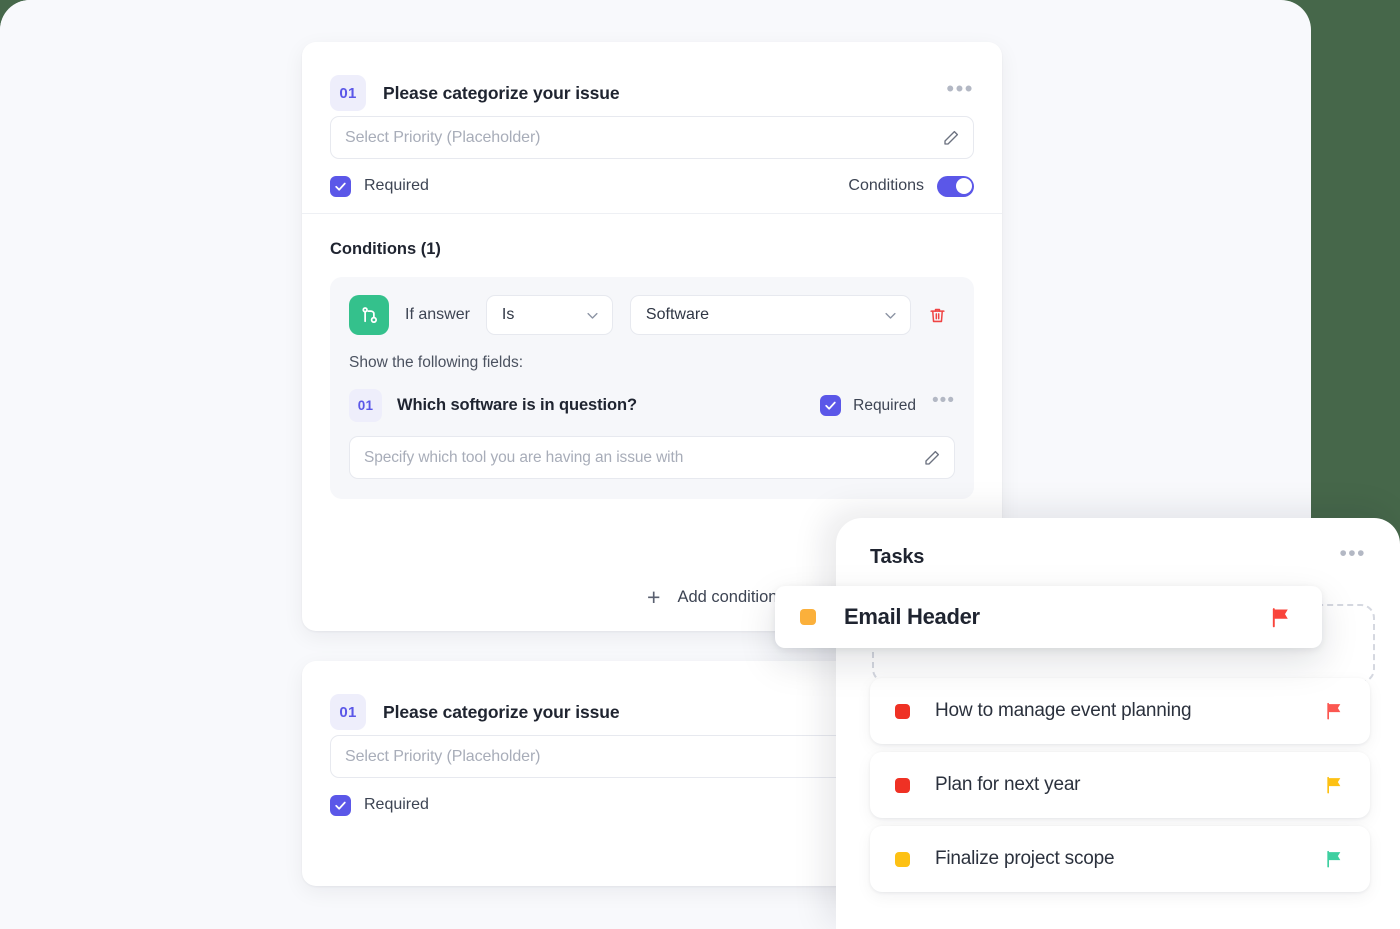  What do you see at coordinates (501, 92) in the screenshot?
I see `question-title: Please categorize your issue` at bounding box center [501, 92].